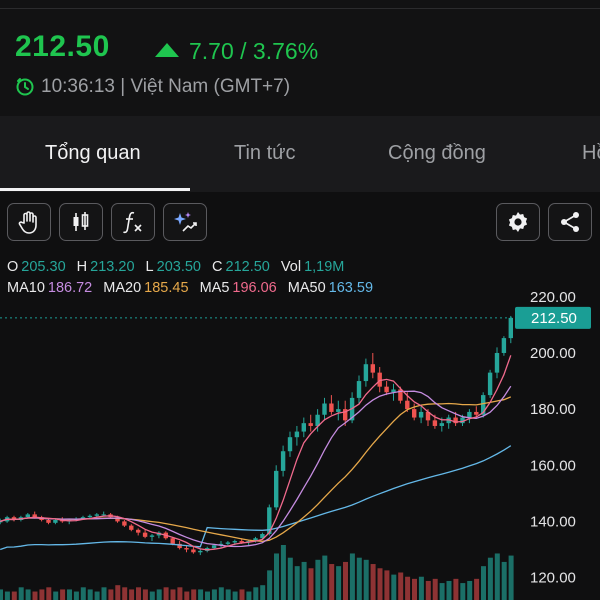  Describe the element at coordinates (265, 153) in the screenshot. I see `tab-news: Tin tức` at that location.